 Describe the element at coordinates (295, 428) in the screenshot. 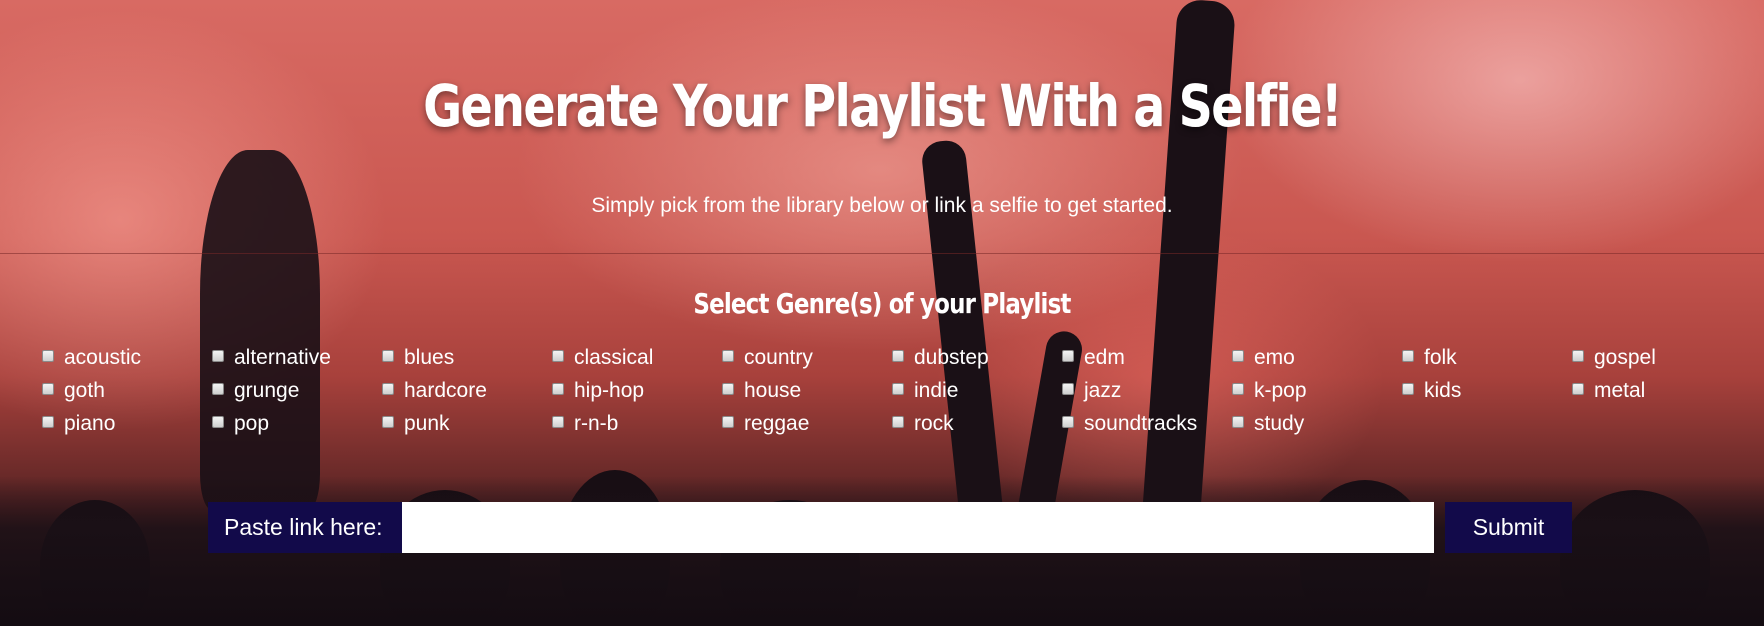

I see `genre-option-pop: pop` at that location.